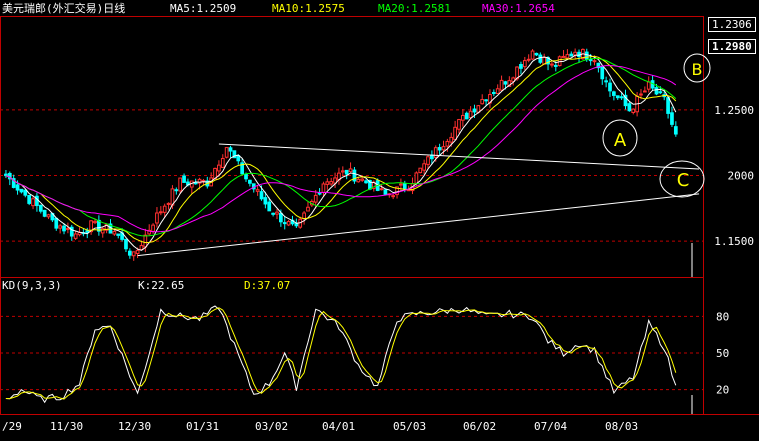 The width and height of the screenshot is (759, 441). Describe the element at coordinates (202, 426) in the screenshot. I see `x-tick-label: 01/31` at that location.